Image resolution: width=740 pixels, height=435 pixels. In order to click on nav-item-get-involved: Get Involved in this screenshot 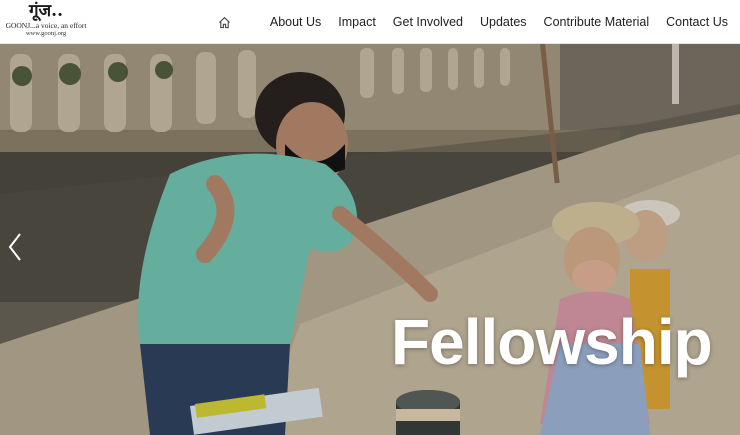, I will do `click(428, 22)`.